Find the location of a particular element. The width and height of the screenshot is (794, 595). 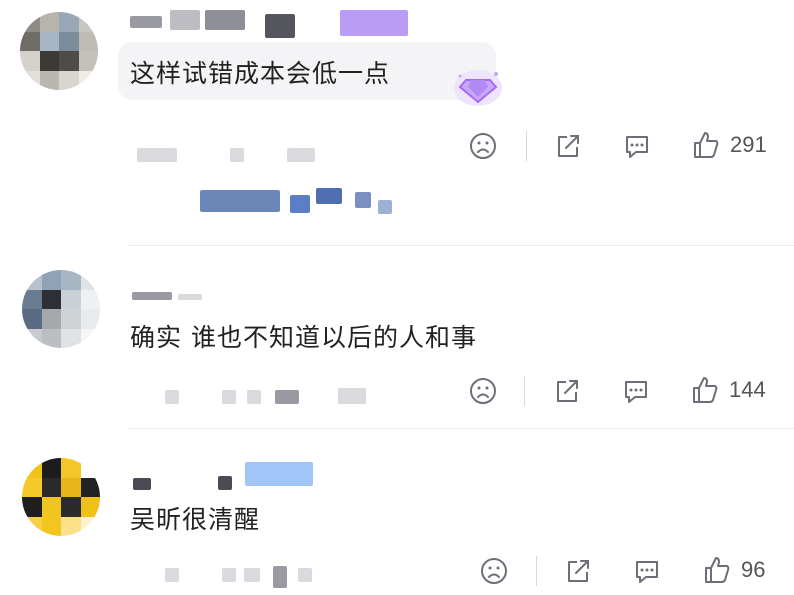

comment-text: 吴昕很清醒 is located at coordinates (195, 519).